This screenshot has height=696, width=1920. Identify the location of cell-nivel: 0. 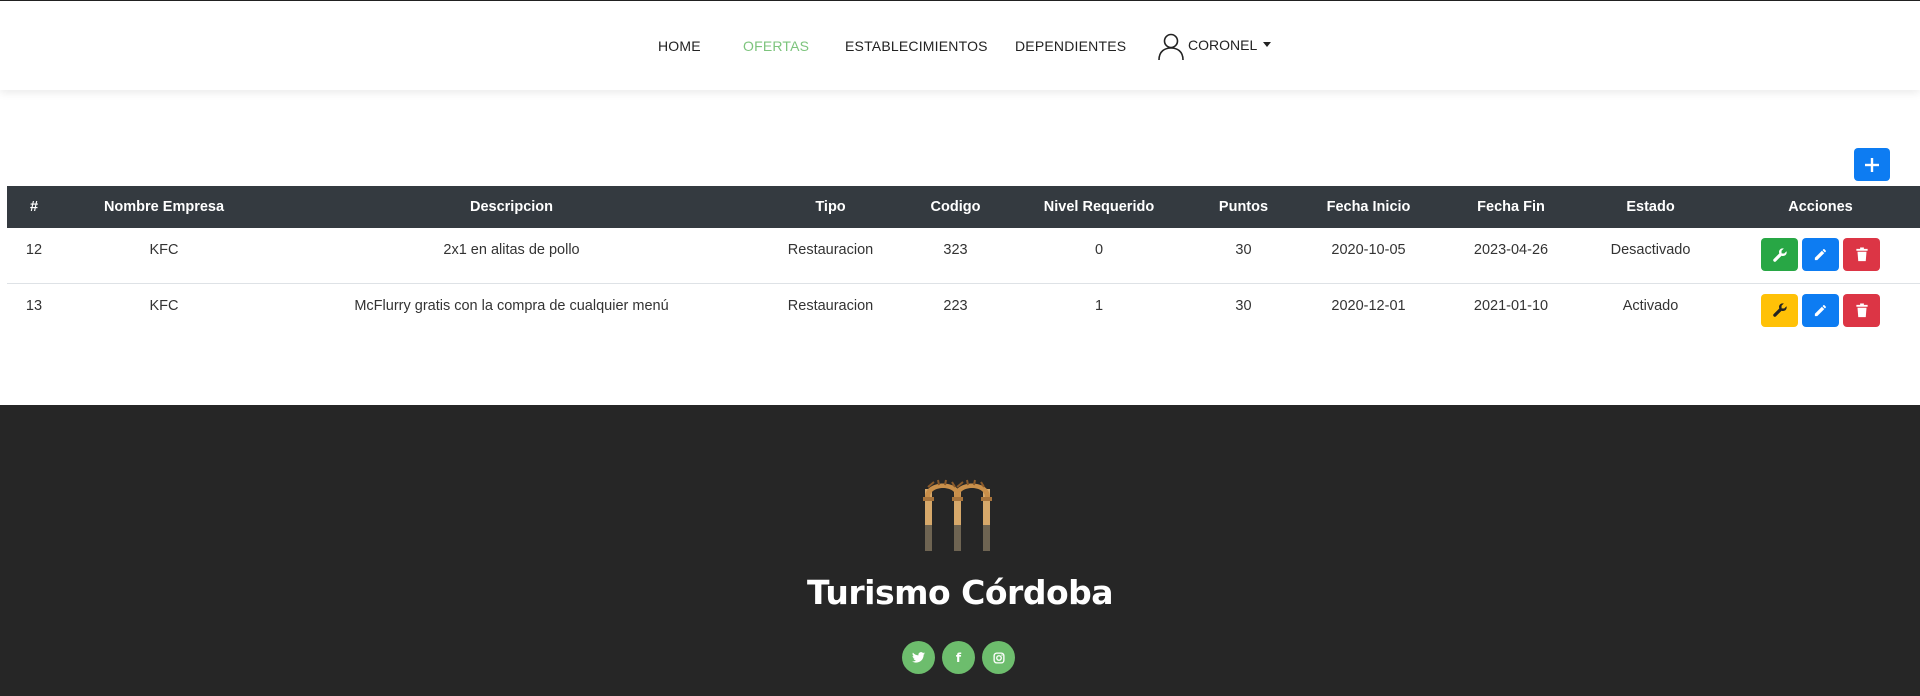
(1099, 250).